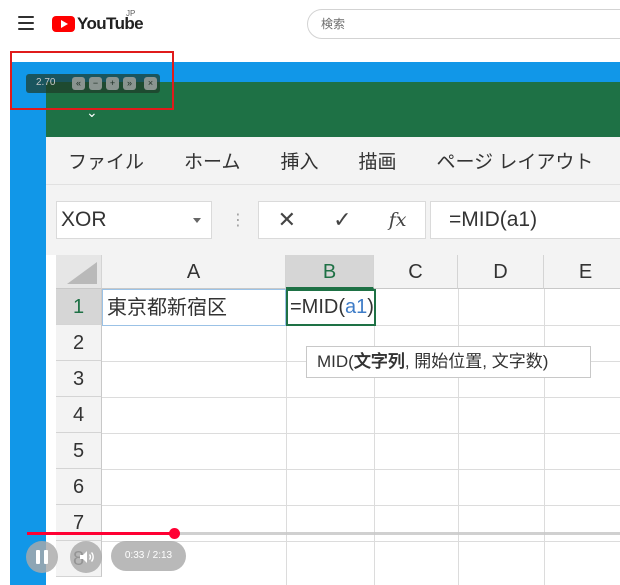 This screenshot has width=620, height=585. I want to click on search-input: 検索, so click(463, 24).